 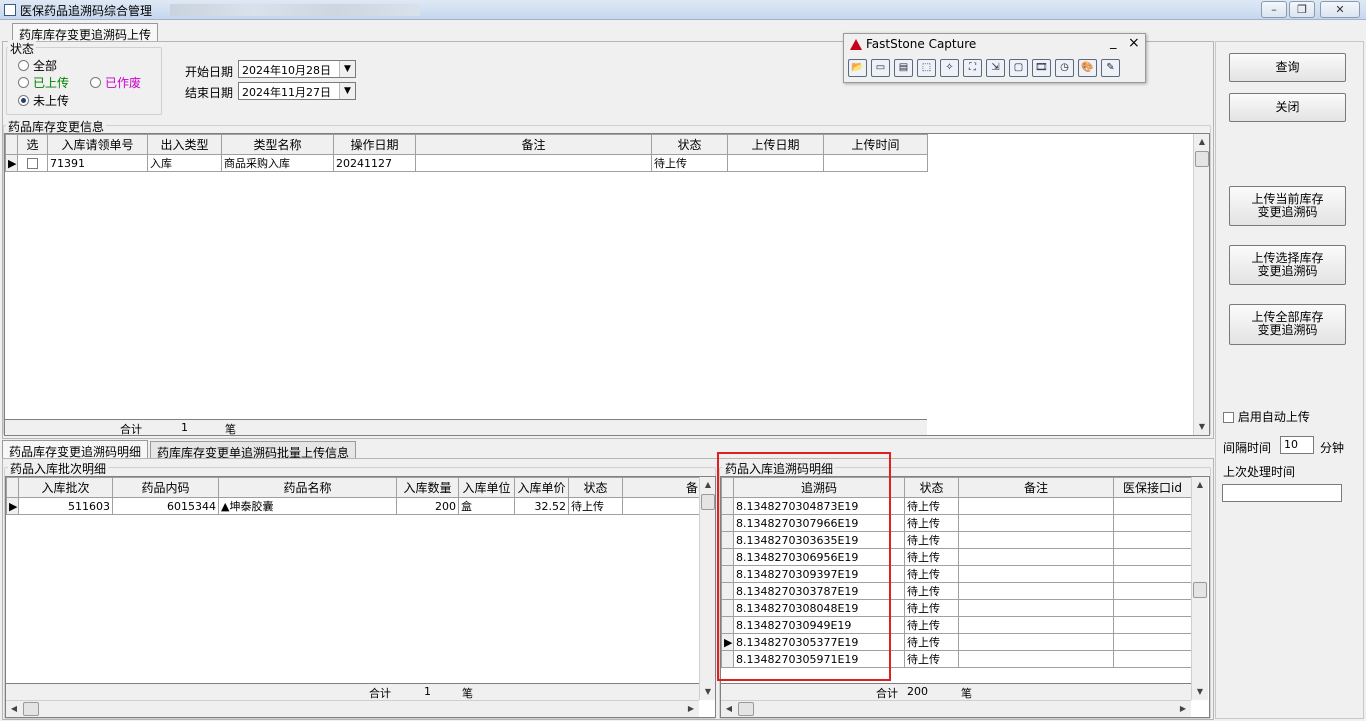 I want to click on maximize-window-button: ❐, so click(x=1302, y=9).